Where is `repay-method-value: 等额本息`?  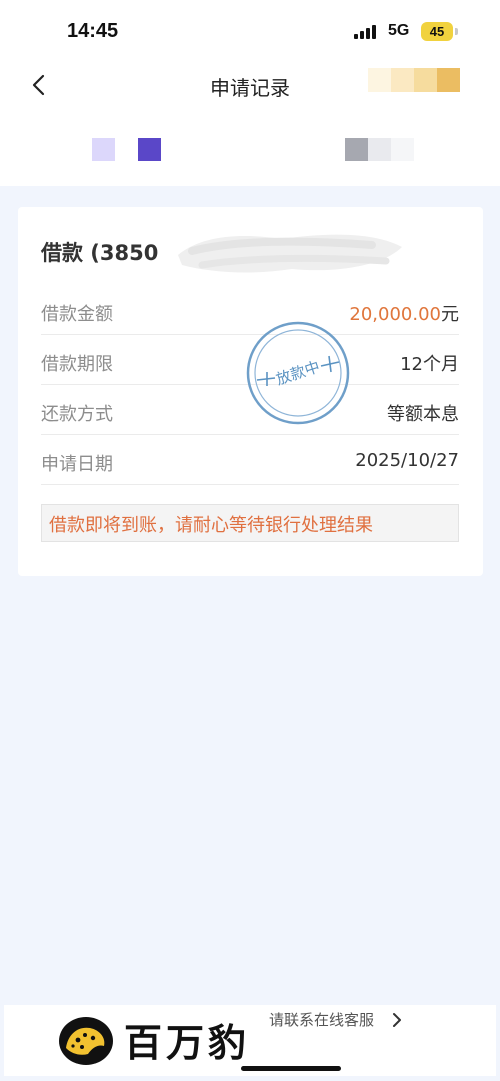
repay-method-value: 等额本息 is located at coordinates (423, 414).